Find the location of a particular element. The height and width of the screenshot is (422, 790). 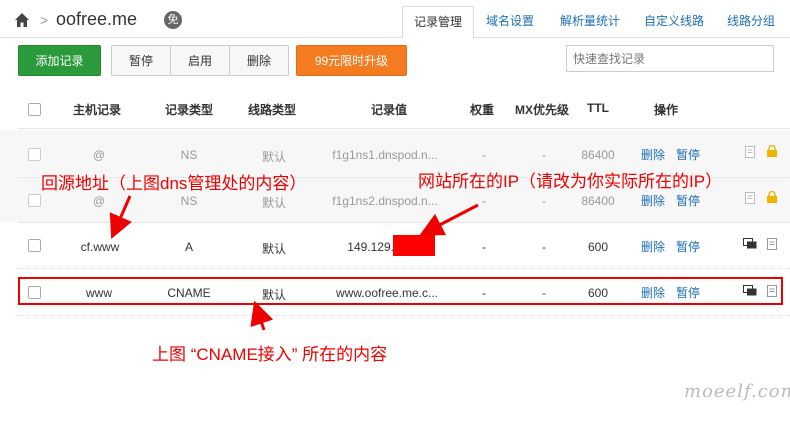

tab-records: 记录管理 is located at coordinates (438, 22).